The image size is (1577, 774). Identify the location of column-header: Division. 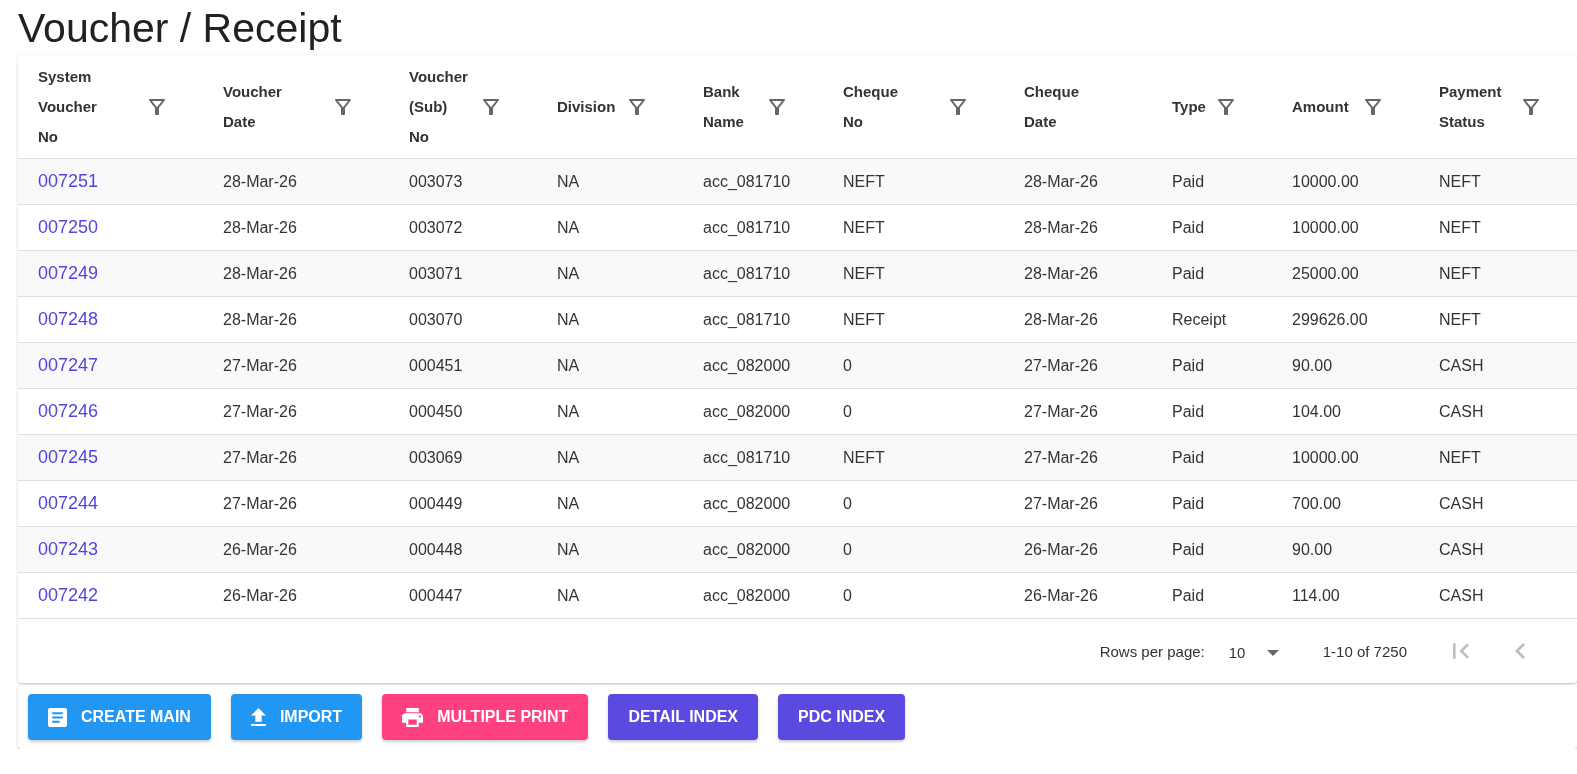
(586, 106).